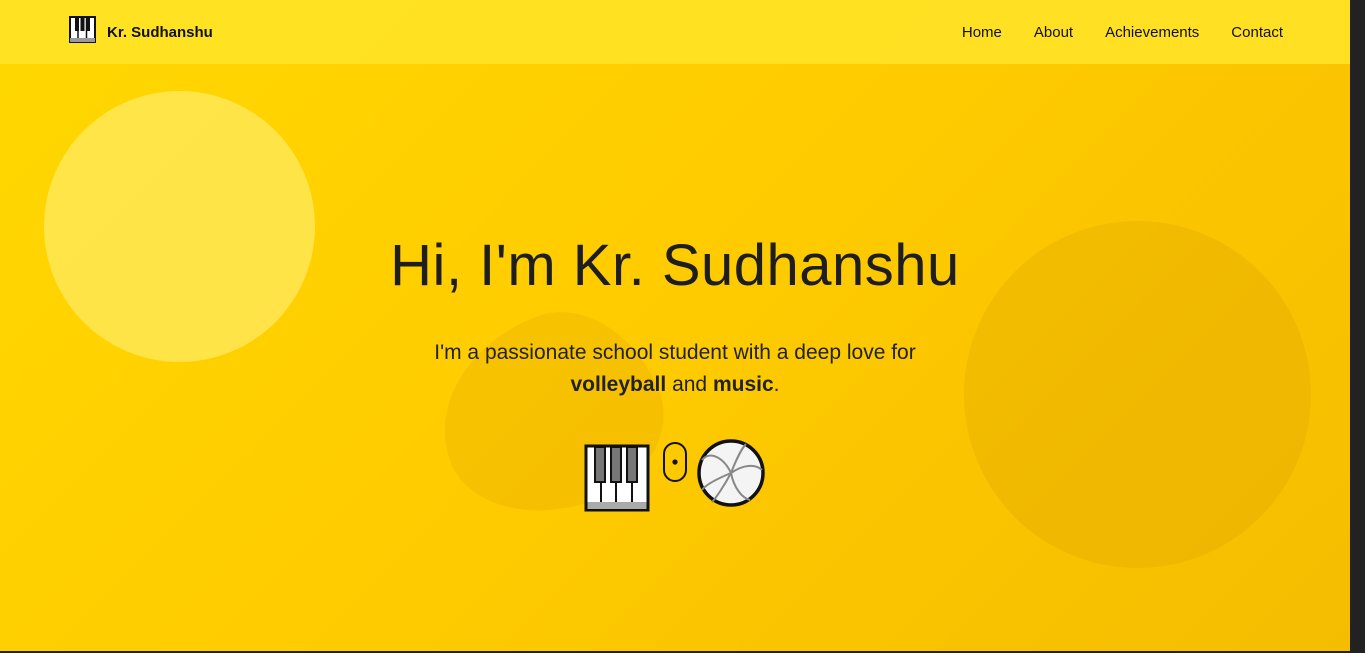 The height and width of the screenshot is (653, 1365). What do you see at coordinates (1053, 32) in the screenshot?
I see `nav-about: About` at bounding box center [1053, 32].